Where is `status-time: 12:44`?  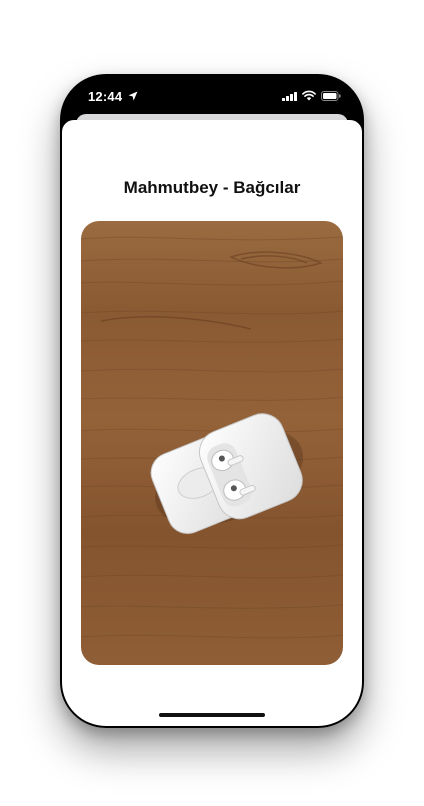
status-time: 12:44 is located at coordinates (105, 96).